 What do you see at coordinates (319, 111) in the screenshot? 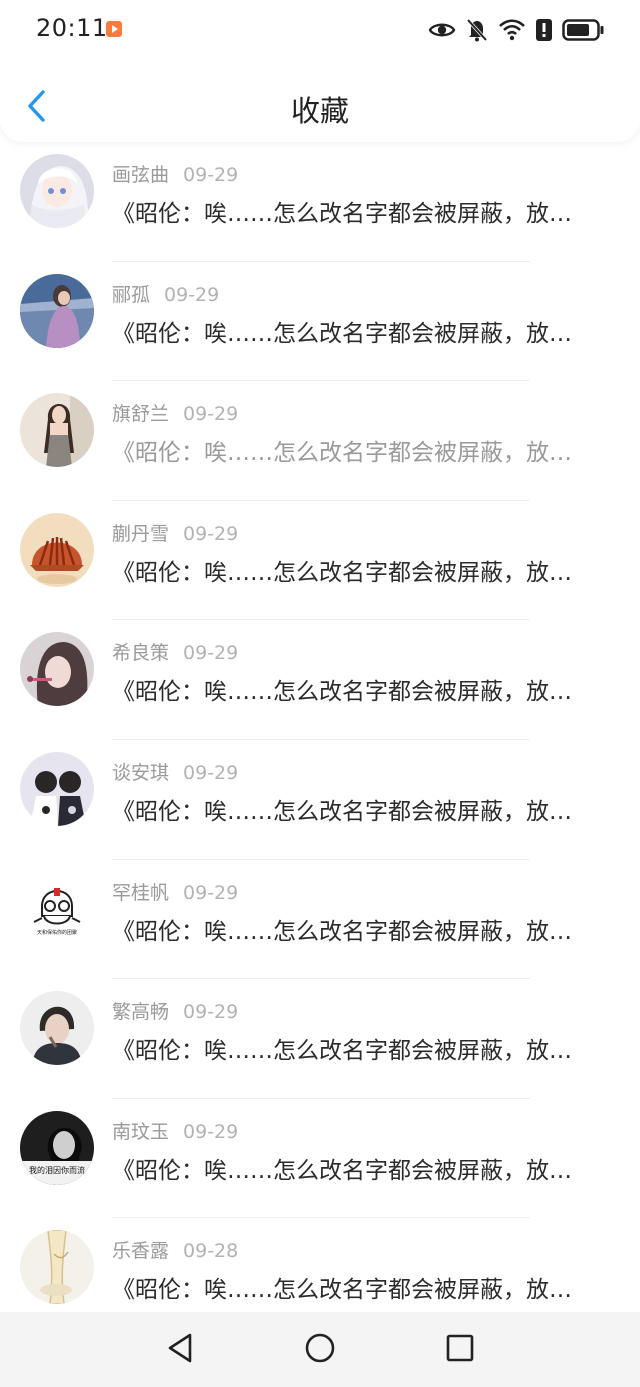
I see `page-title: 收藏` at bounding box center [319, 111].